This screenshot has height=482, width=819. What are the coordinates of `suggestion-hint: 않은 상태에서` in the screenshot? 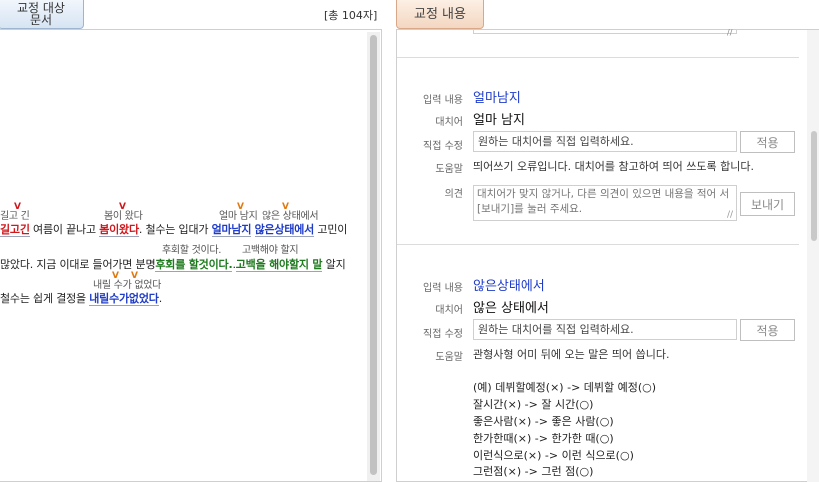 It's located at (290, 216).